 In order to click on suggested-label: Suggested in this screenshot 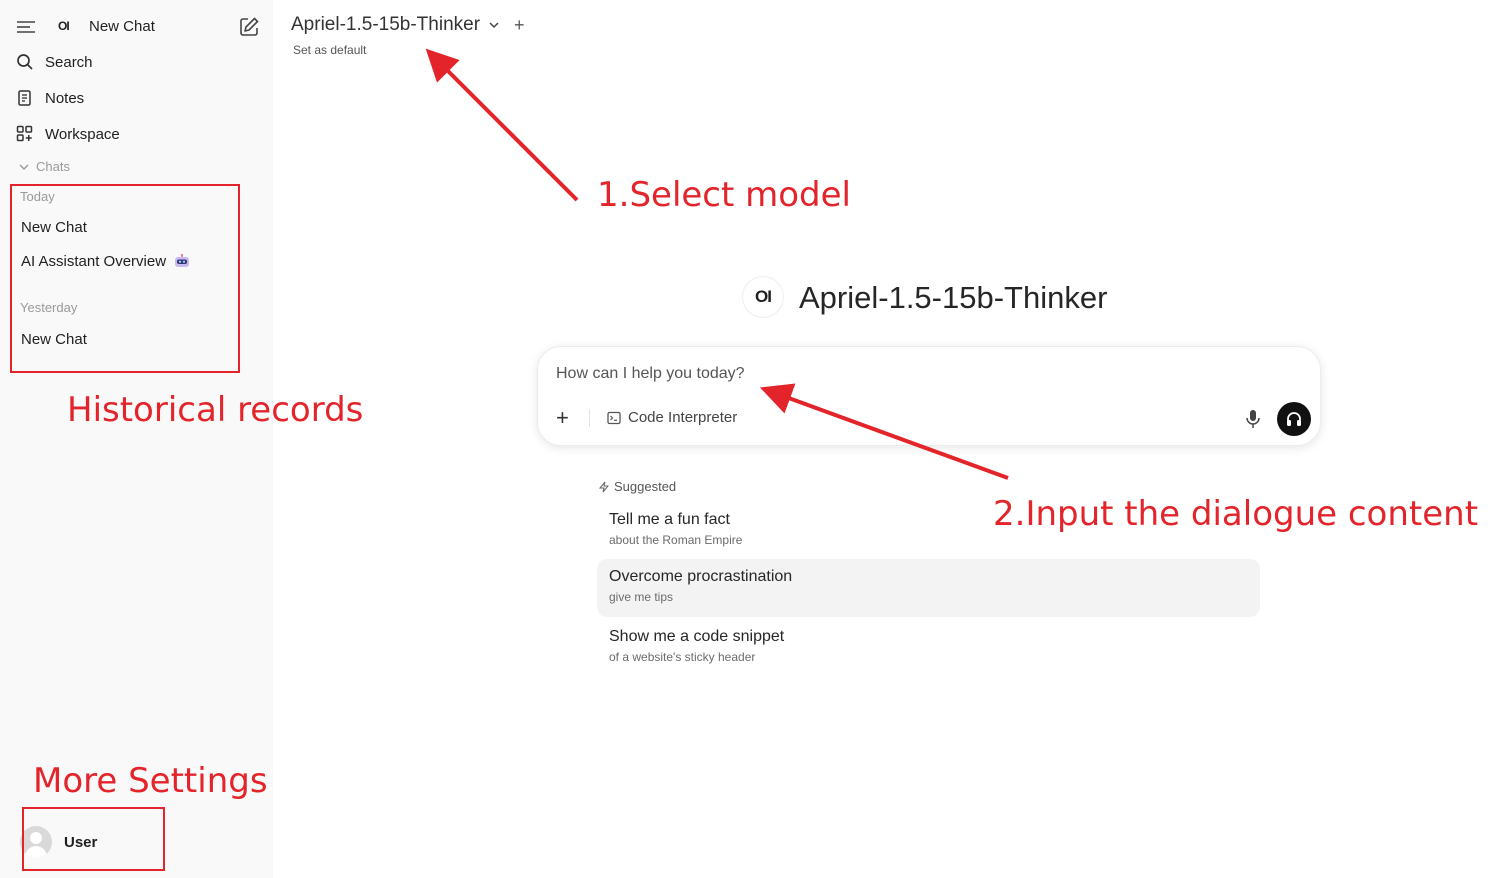, I will do `click(645, 486)`.